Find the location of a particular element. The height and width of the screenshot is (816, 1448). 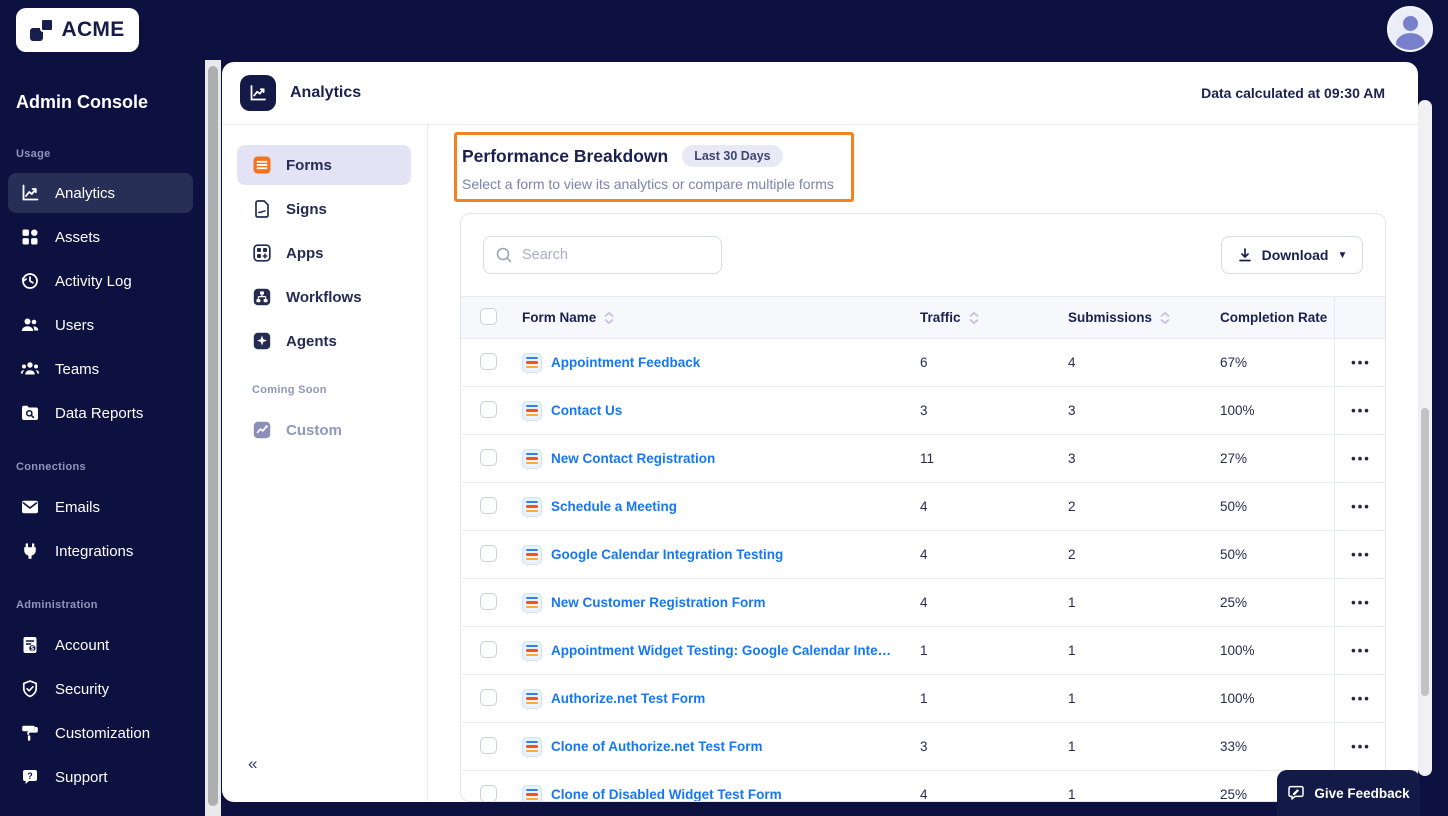

sidebar-item-security: Security is located at coordinates (100, 689).